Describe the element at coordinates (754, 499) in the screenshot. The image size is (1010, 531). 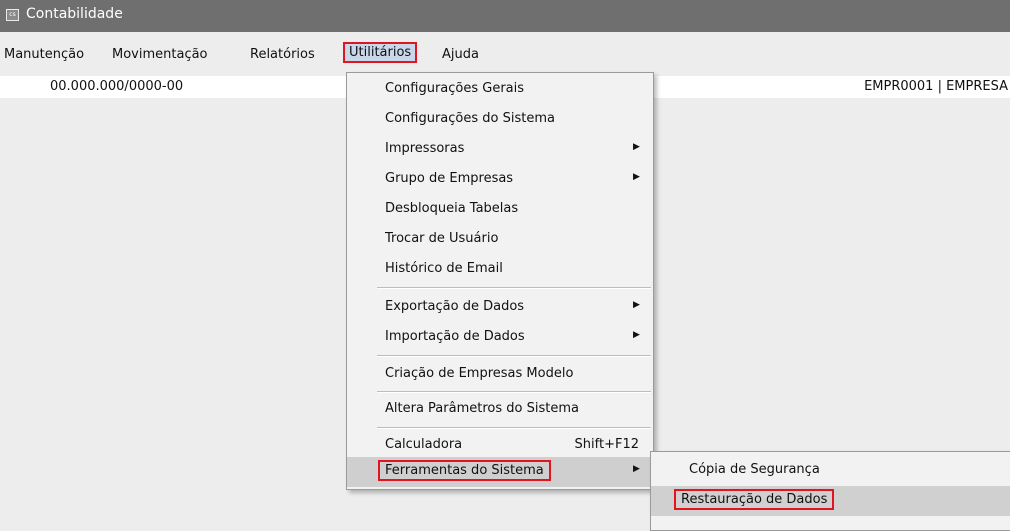
I see `menuitem-label: Restauração de Dados` at that location.